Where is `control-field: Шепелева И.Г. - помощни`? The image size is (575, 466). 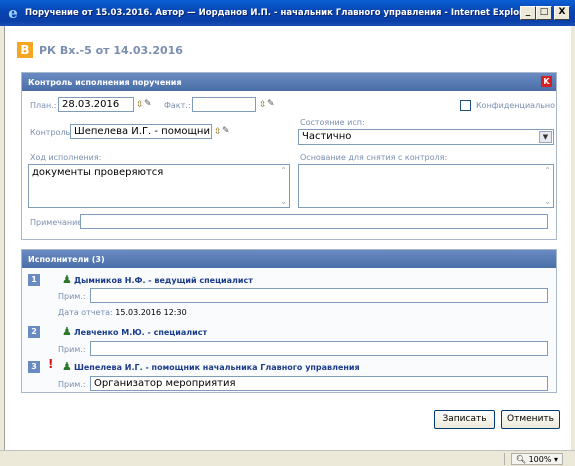
control-field: Шепелева И.Г. - помощни is located at coordinates (141, 131).